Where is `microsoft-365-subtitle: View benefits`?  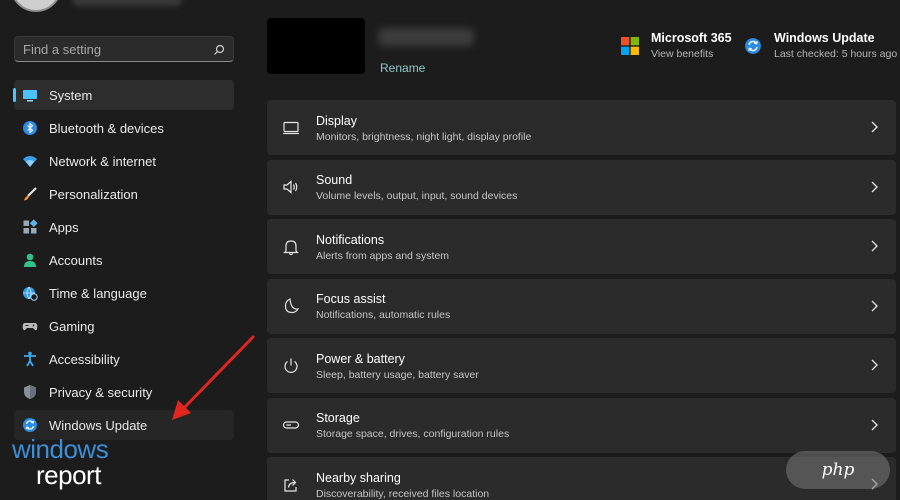
microsoft-365-subtitle: View benefits is located at coordinates (682, 54).